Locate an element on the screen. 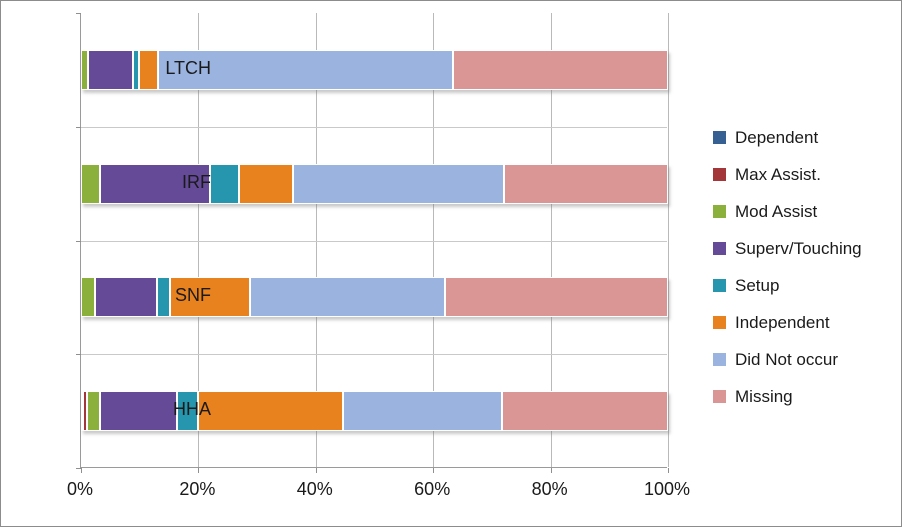 The height and width of the screenshot is (527, 902). legend-item-missing: Missing is located at coordinates (803, 396).